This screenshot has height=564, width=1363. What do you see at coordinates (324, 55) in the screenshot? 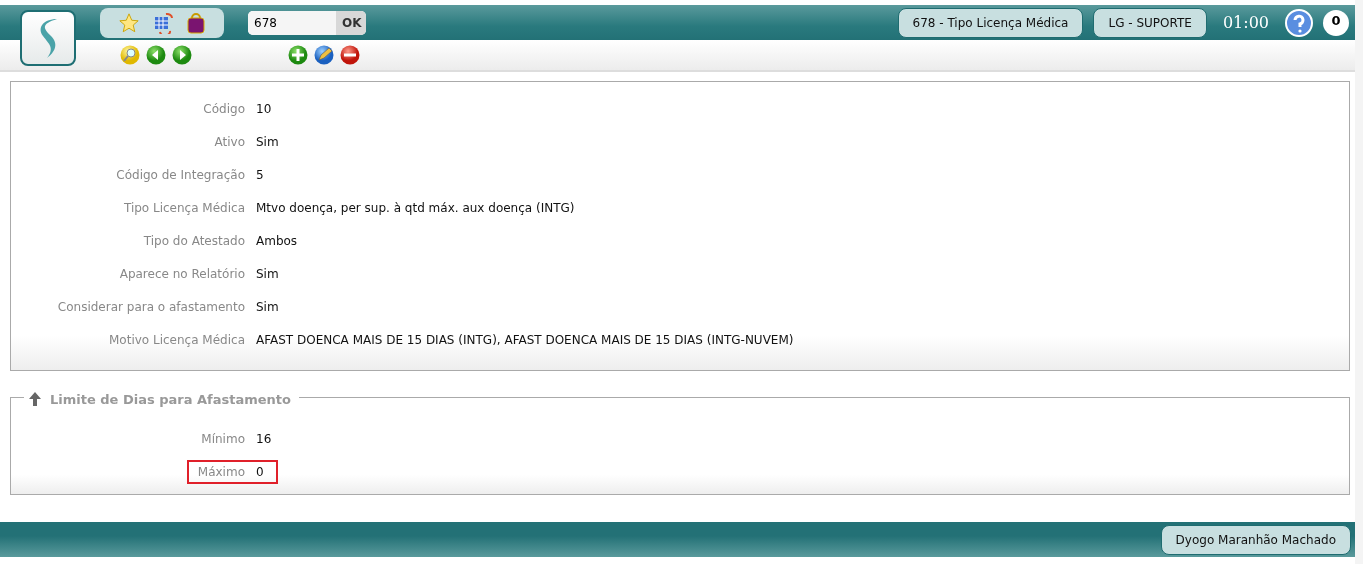
I see `pencil-icon` at bounding box center [324, 55].